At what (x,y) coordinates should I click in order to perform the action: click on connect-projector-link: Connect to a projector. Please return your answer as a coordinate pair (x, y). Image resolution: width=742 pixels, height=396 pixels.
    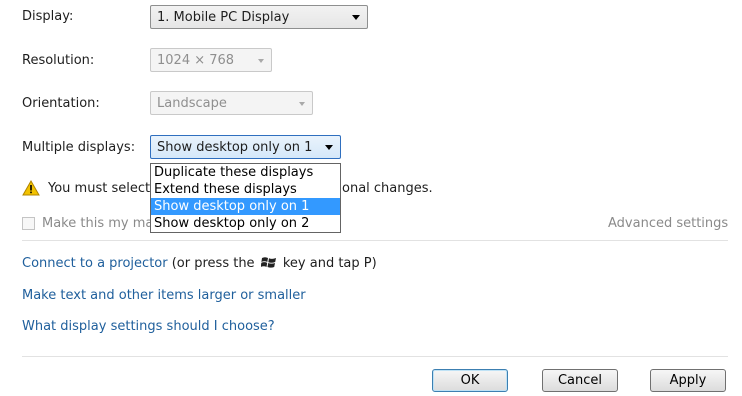
    Looking at the image, I should click on (95, 263).